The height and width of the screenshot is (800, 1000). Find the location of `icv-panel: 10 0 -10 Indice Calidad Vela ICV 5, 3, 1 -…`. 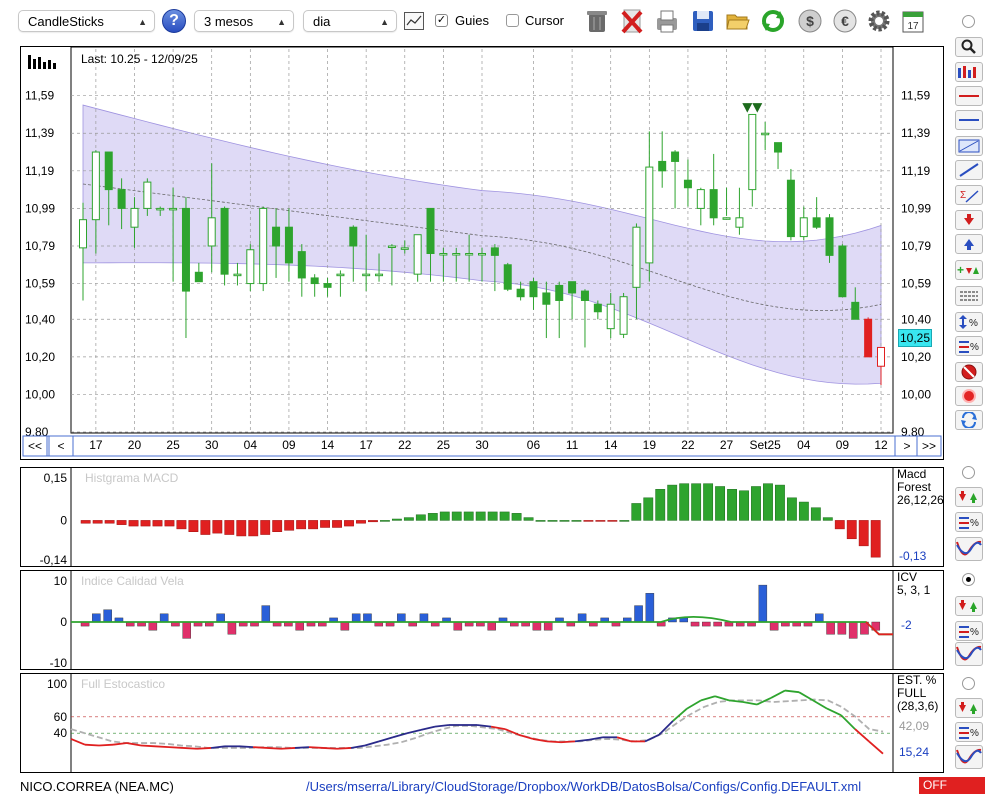

icv-panel: 10 0 -10 Indice Calidad Vela ICV 5, 3, 1 -… is located at coordinates (482, 620).